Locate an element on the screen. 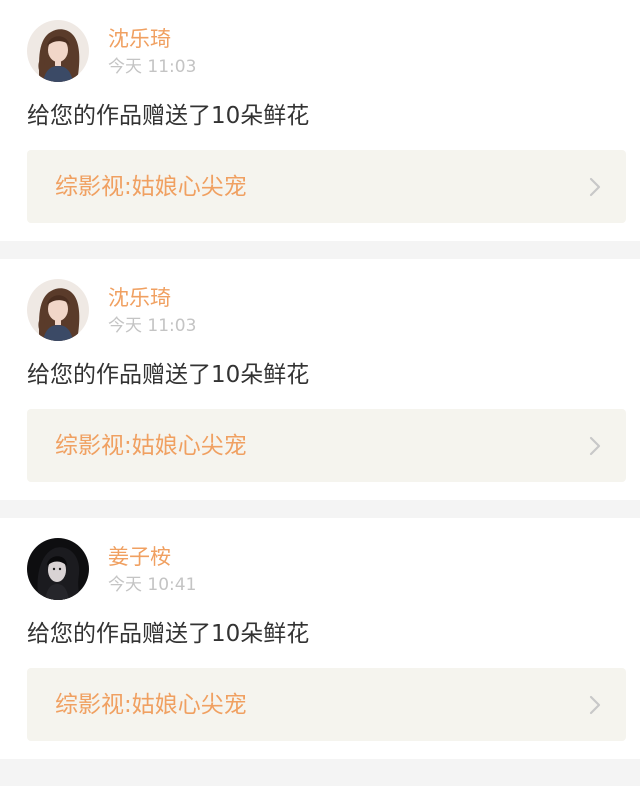 This screenshot has width=640, height=786. timestamp: 今天 10:41 is located at coordinates (152, 585).